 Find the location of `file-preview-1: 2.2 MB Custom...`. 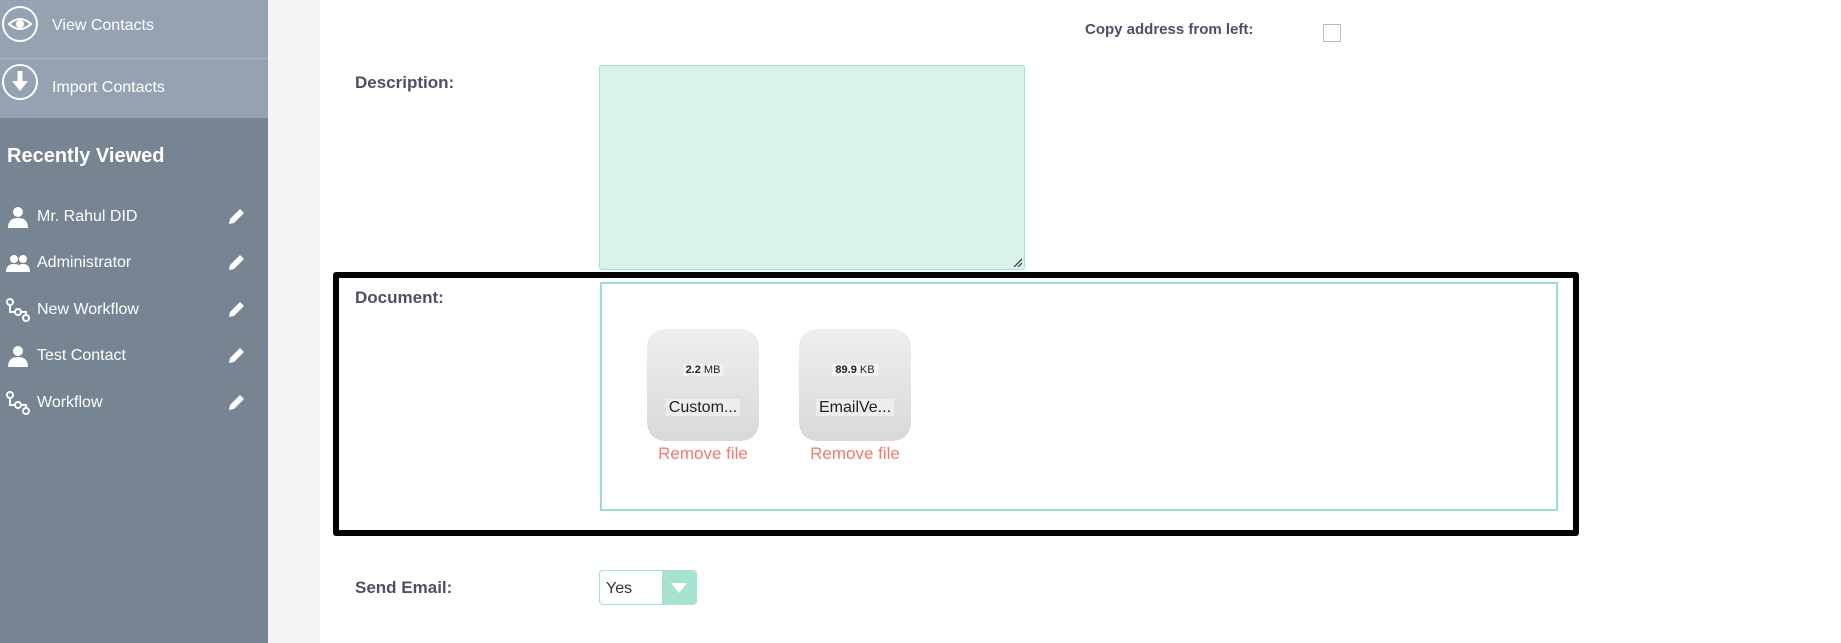

file-preview-1: 2.2 MB Custom... is located at coordinates (703, 385).